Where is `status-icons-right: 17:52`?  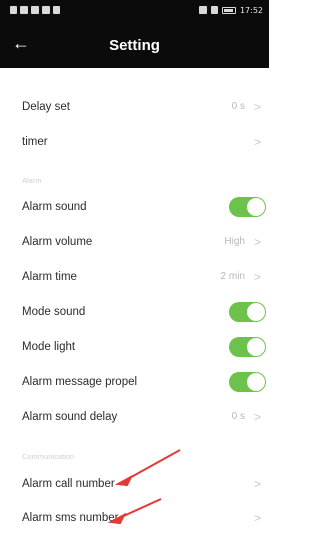
status-icons-right: 17:52 is located at coordinates (230, 10).